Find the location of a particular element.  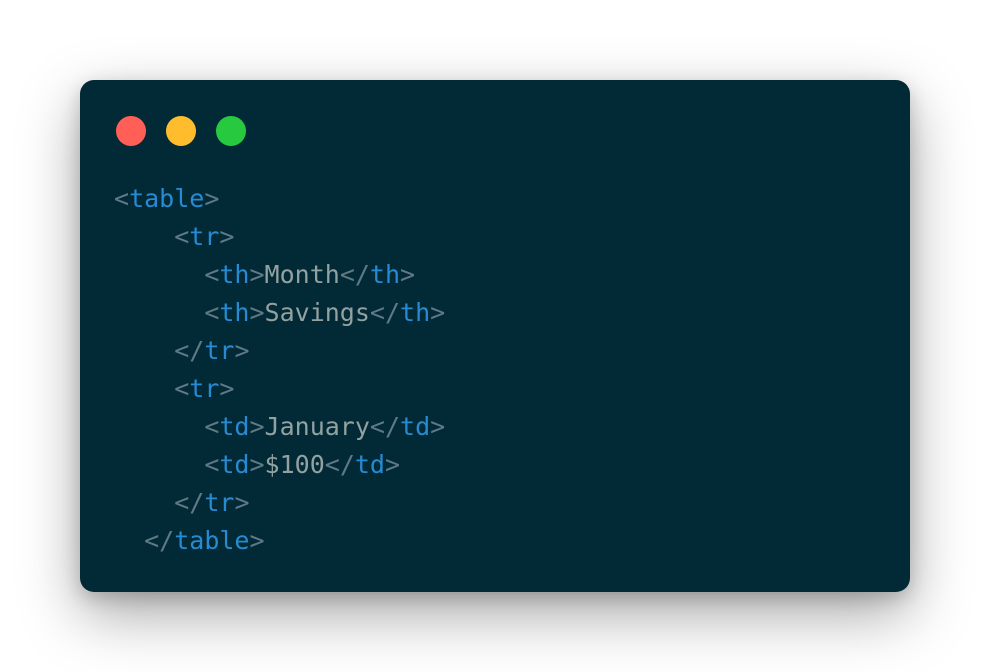

code-line: <th>Savings</th> is located at coordinates (279, 313).